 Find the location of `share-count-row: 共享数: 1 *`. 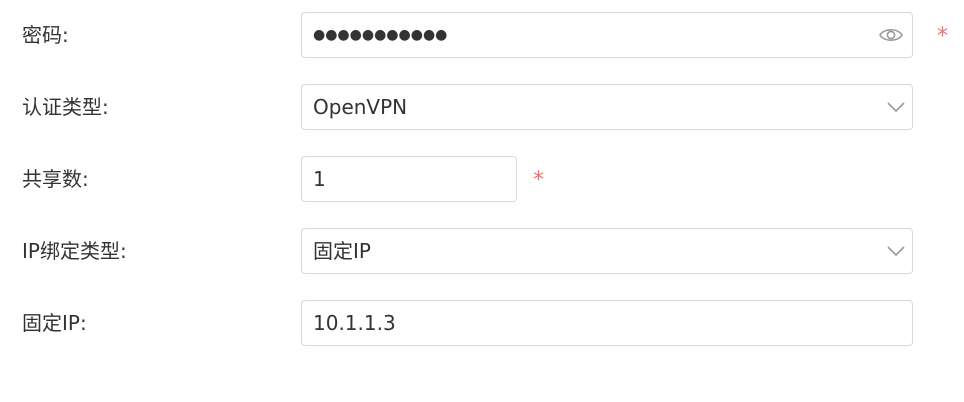

share-count-row: 共享数: 1 * is located at coordinates (482, 179).